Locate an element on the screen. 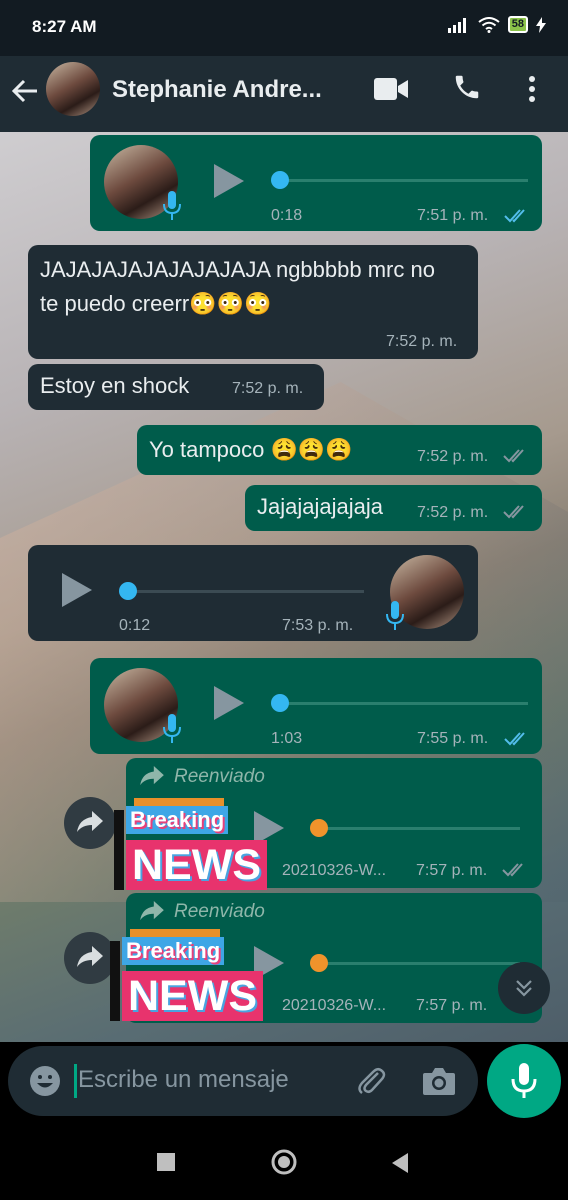 This screenshot has height=1200, width=568. contact-avatar is located at coordinates (73, 89).